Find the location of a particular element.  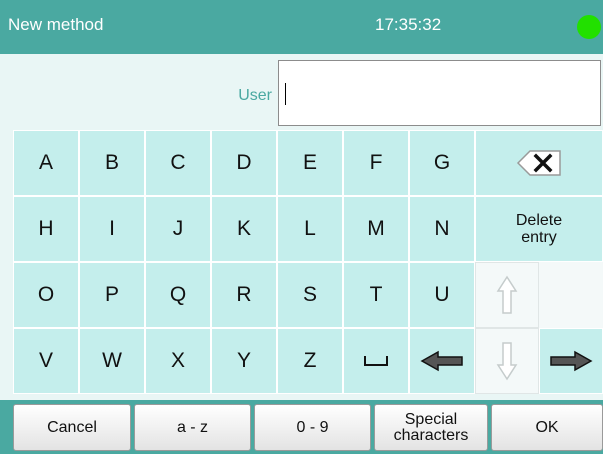

delete-entry-key: Delete entry is located at coordinates (539, 229).